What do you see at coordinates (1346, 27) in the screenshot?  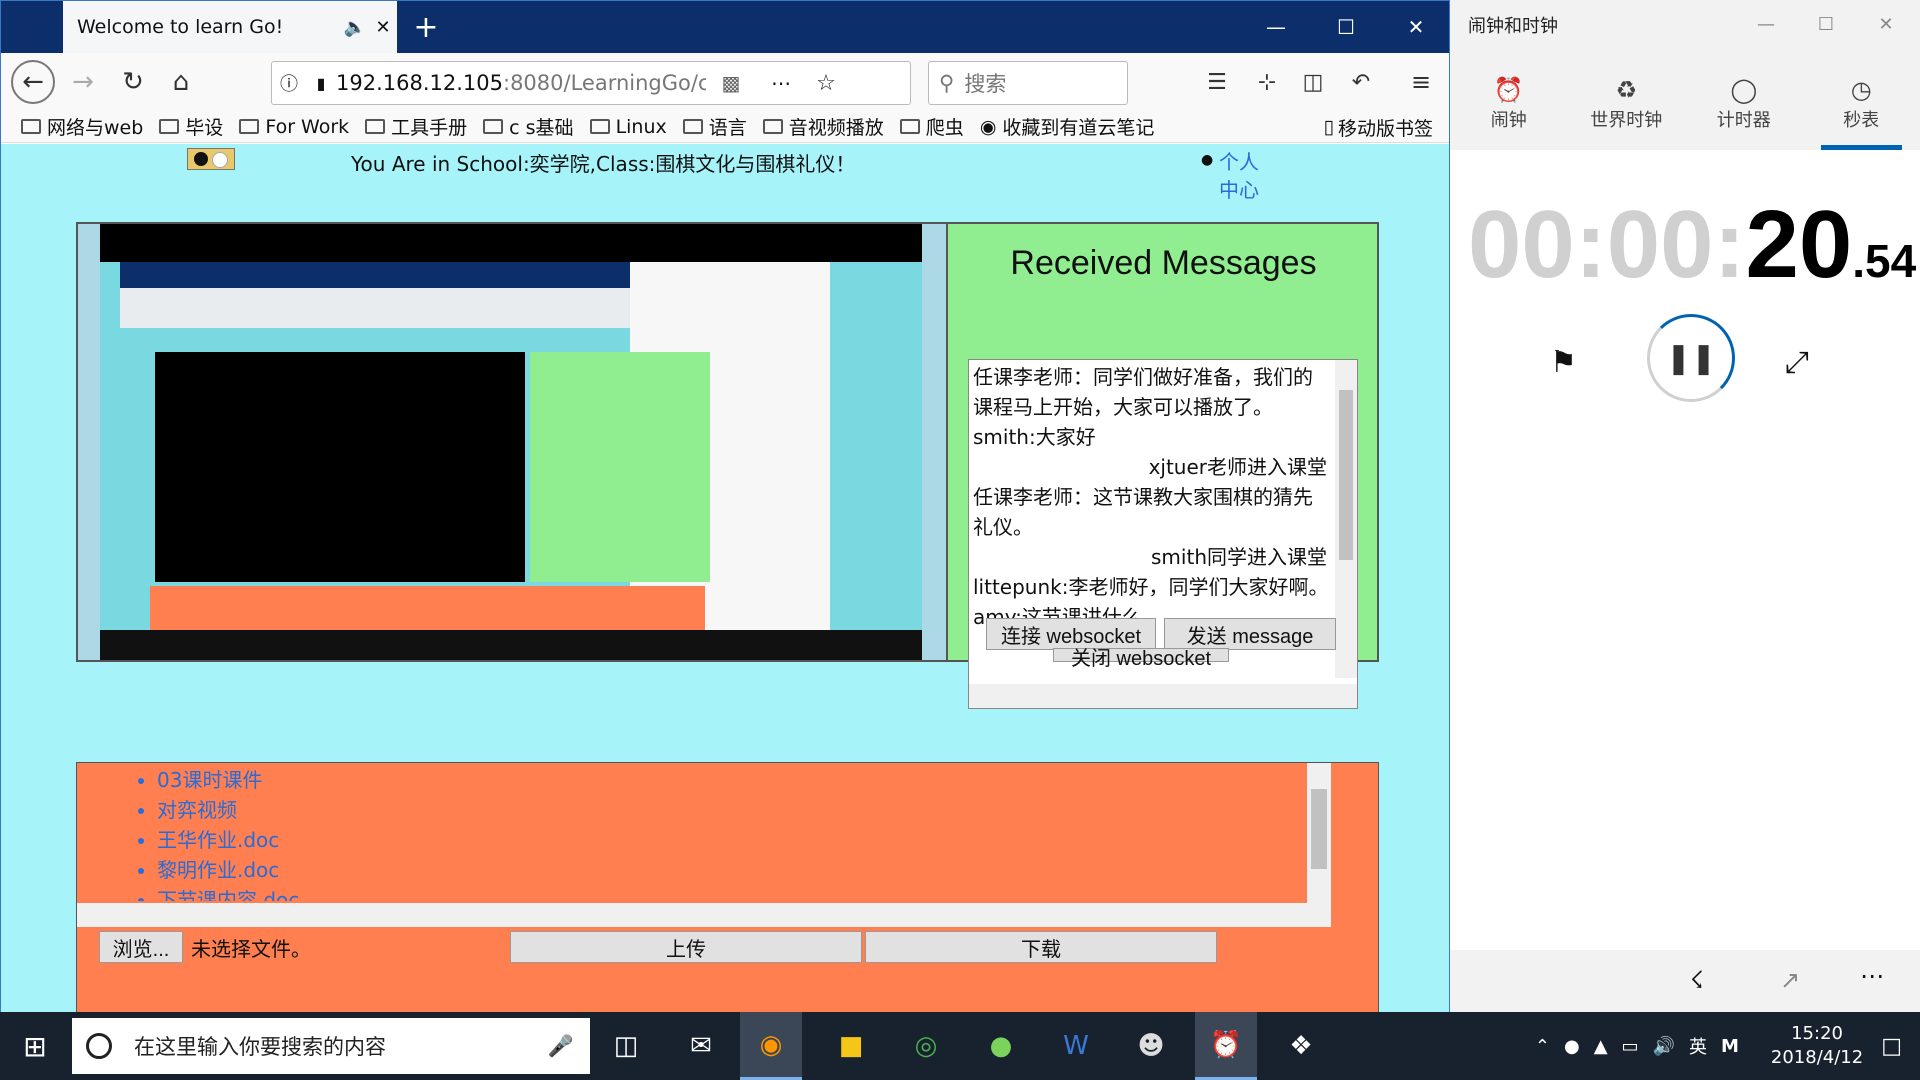 I see `maximize-button: ☐` at bounding box center [1346, 27].